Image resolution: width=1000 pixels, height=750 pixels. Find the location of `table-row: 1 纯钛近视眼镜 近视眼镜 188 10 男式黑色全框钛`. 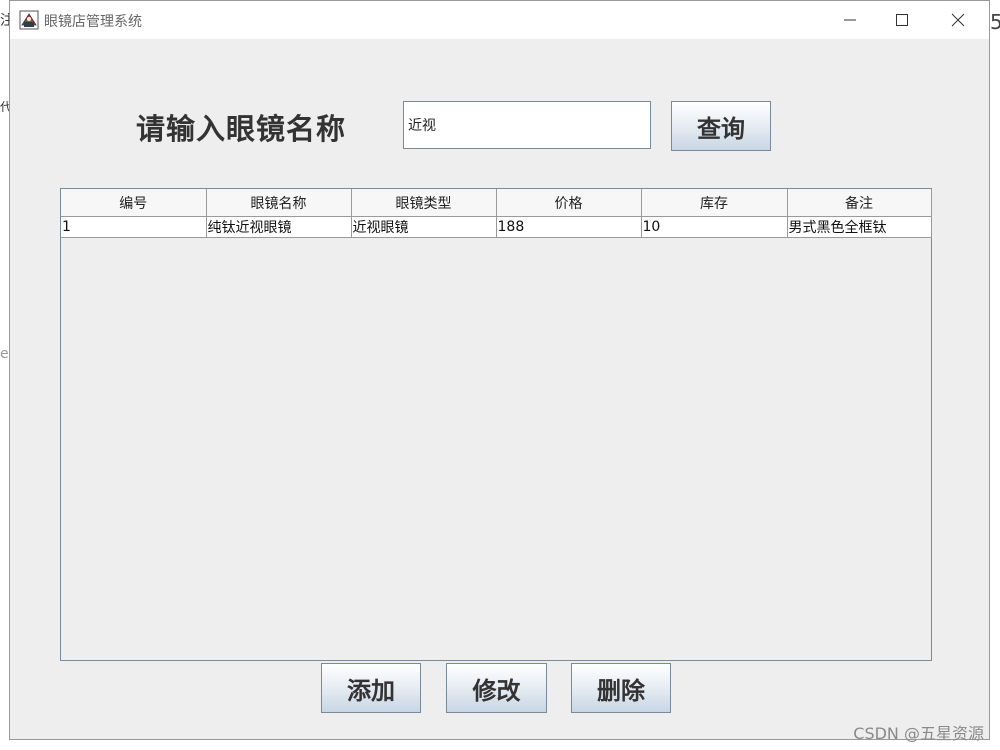

table-row: 1 纯钛近视眼镜 近视眼镜 188 10 男式黑色全框钛 is located at coordinates (496, 227).